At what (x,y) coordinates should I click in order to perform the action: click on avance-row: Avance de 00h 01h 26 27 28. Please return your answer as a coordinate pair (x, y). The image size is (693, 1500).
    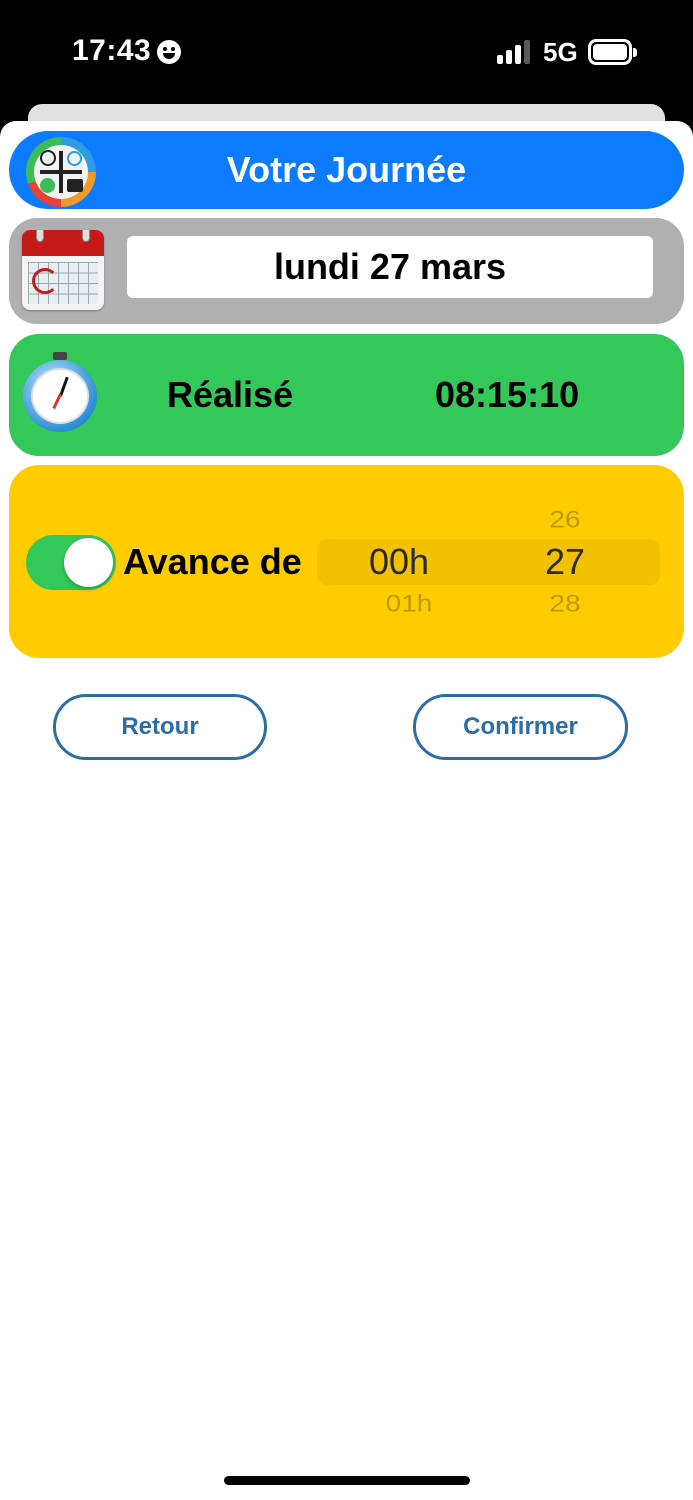
    Looking at the image, I should click on (346, 561).